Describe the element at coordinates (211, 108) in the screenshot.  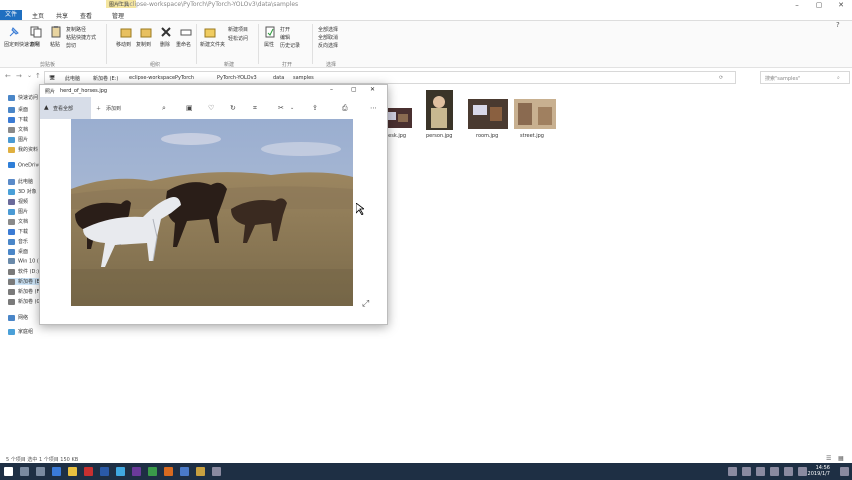
I see `heart-icon: ♡` at that location.